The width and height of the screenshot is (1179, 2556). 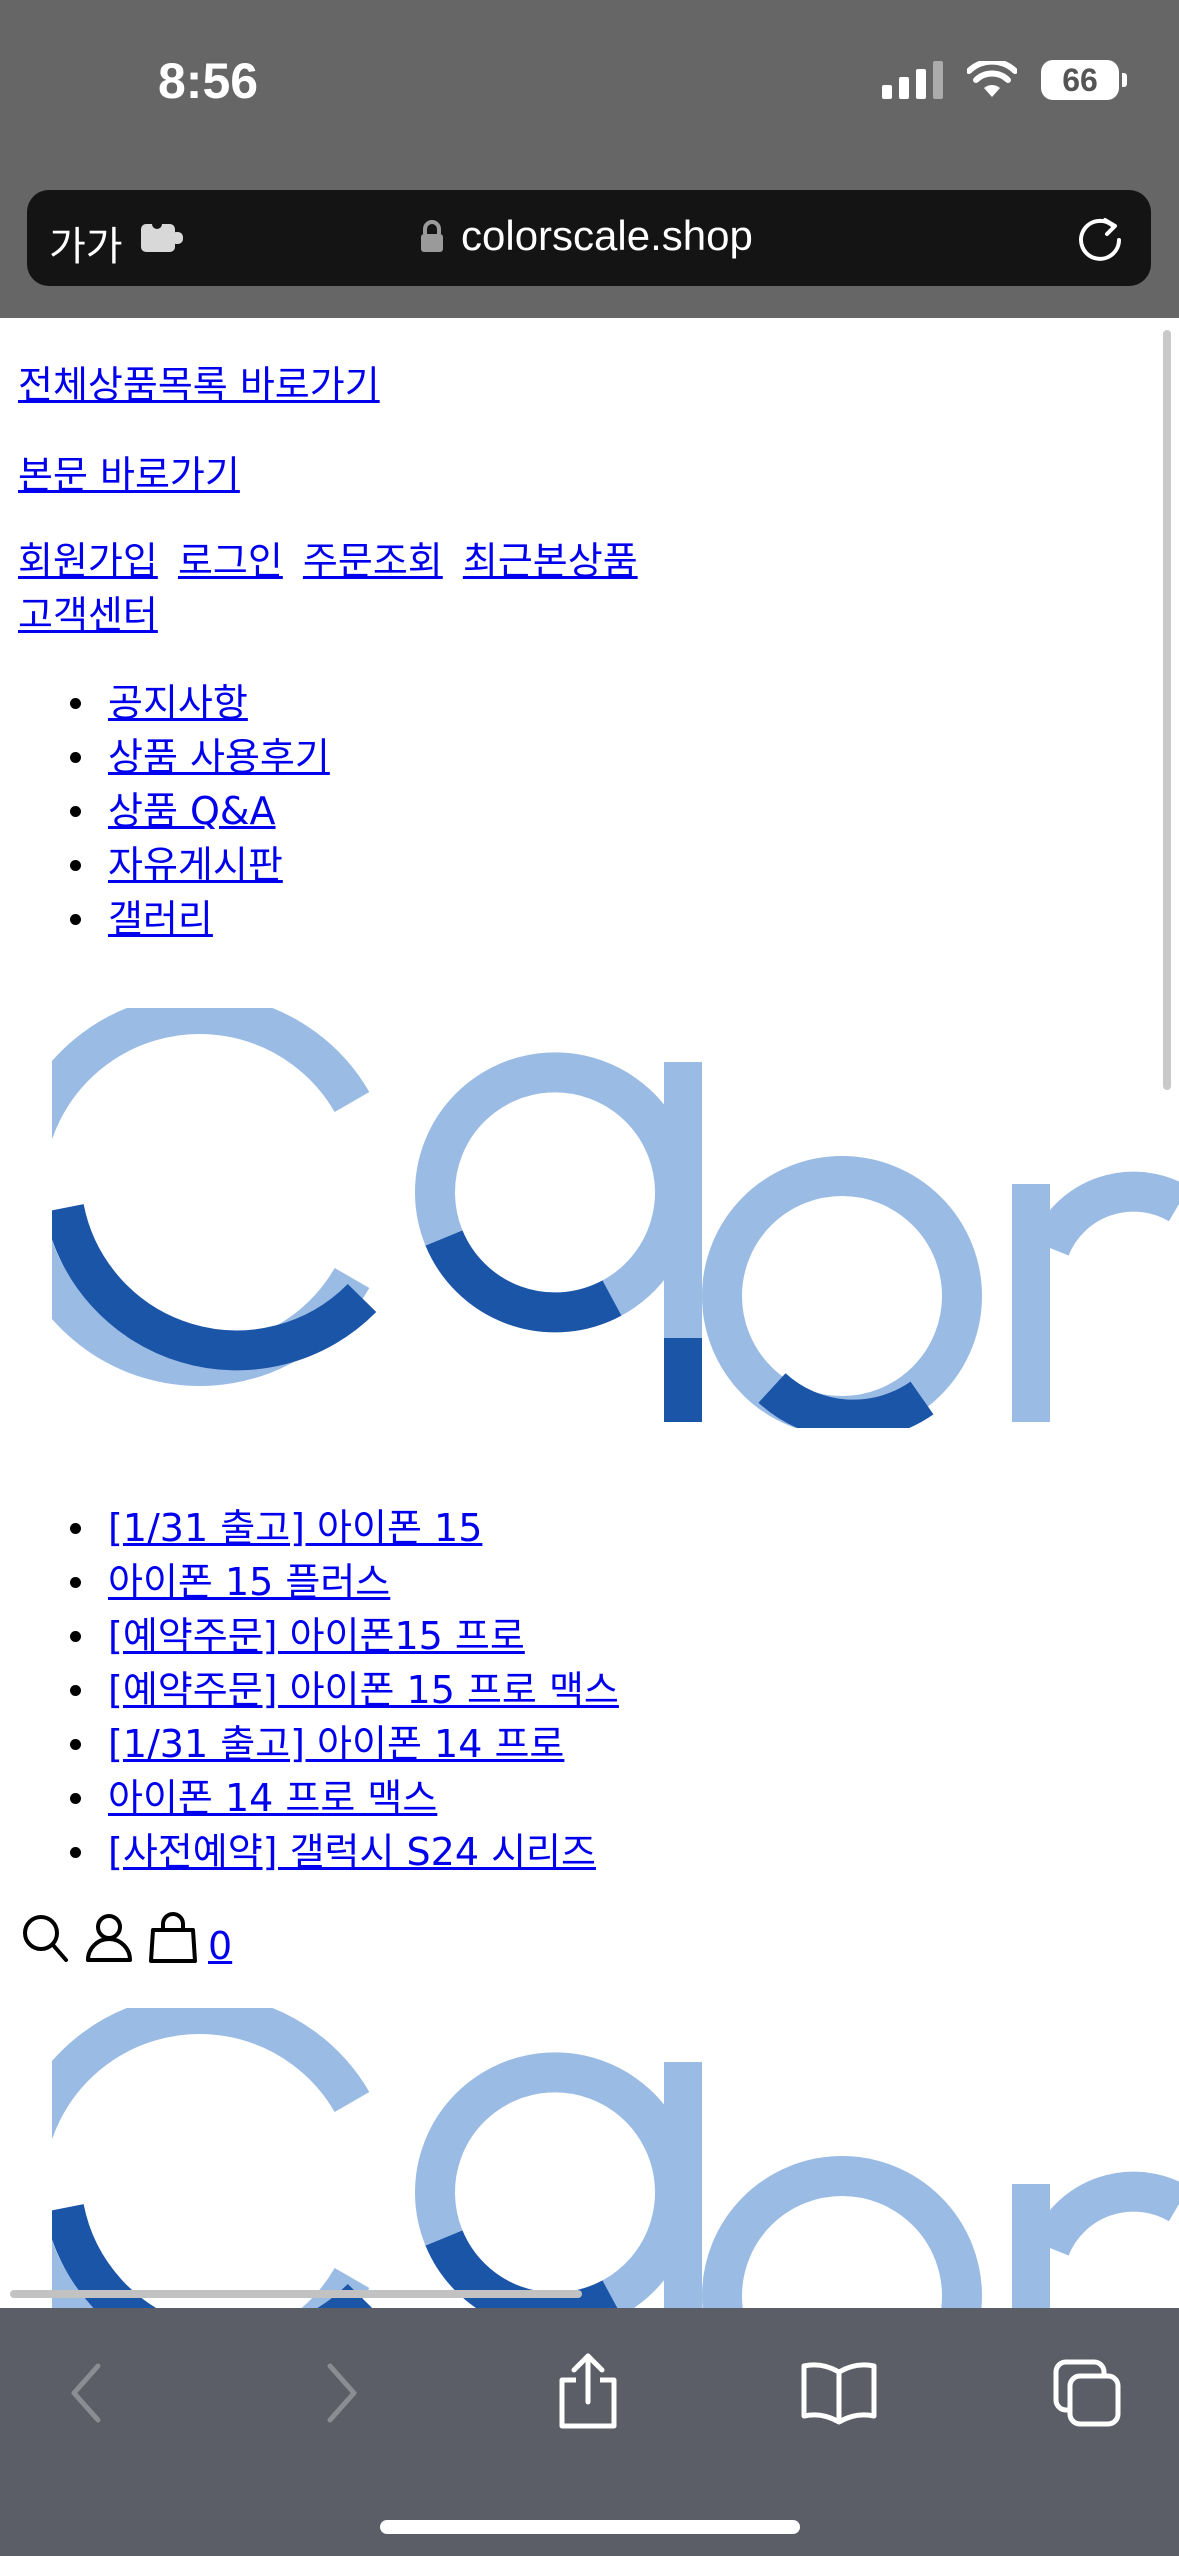 I want to click on list-item: [1/31 출고] 아이폰 14 프로, so click(x=344, y=1744).